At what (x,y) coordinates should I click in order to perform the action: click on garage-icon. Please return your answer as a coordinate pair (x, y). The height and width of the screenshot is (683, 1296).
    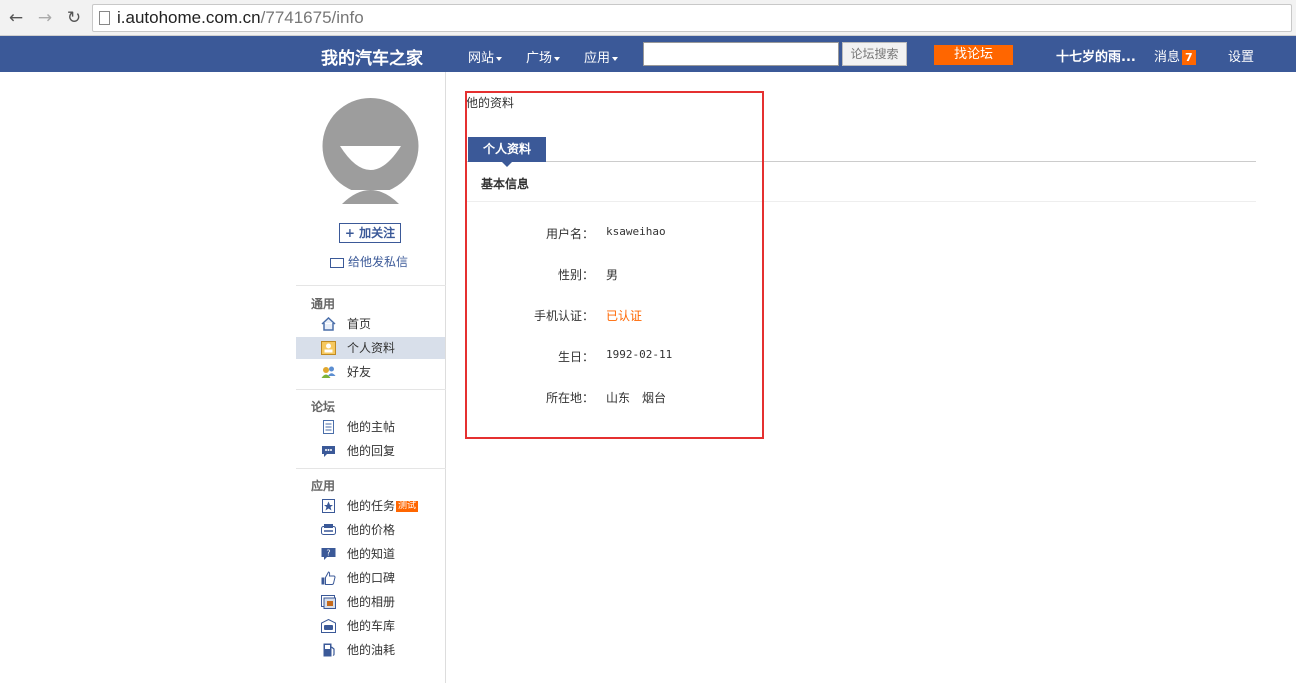
    Looking at the image, I should click on (328, 626).